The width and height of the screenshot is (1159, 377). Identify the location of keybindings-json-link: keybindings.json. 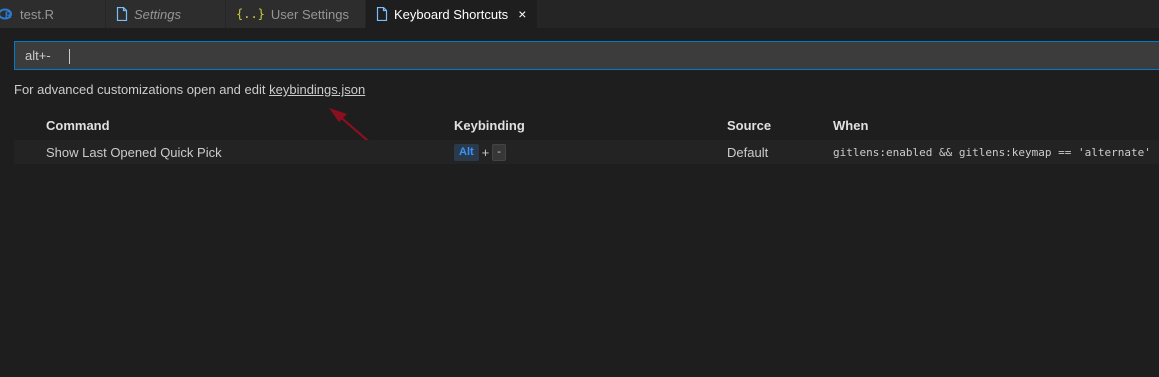
(317, 89).